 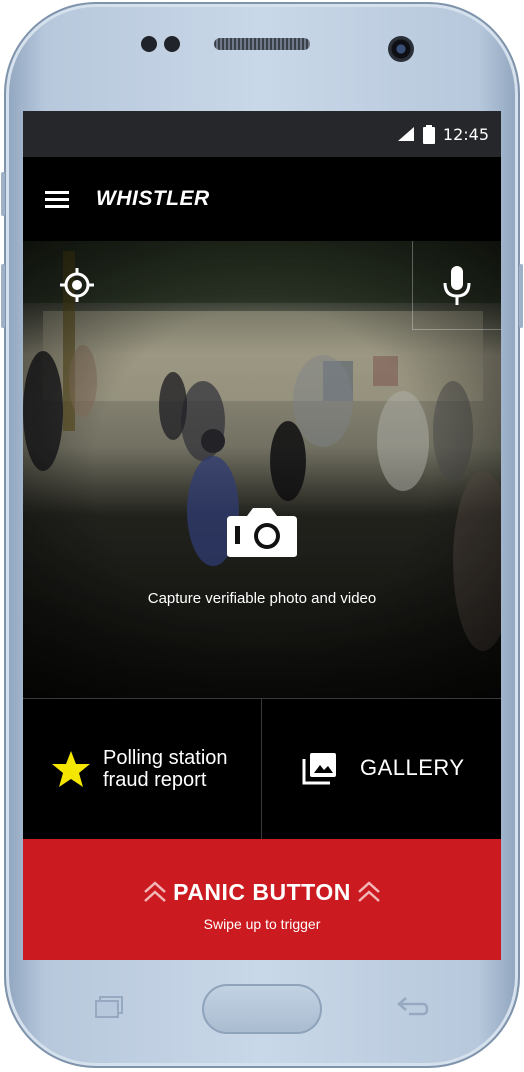 I want to click on app-title: WHISTLER, so click(x=153, y=198).